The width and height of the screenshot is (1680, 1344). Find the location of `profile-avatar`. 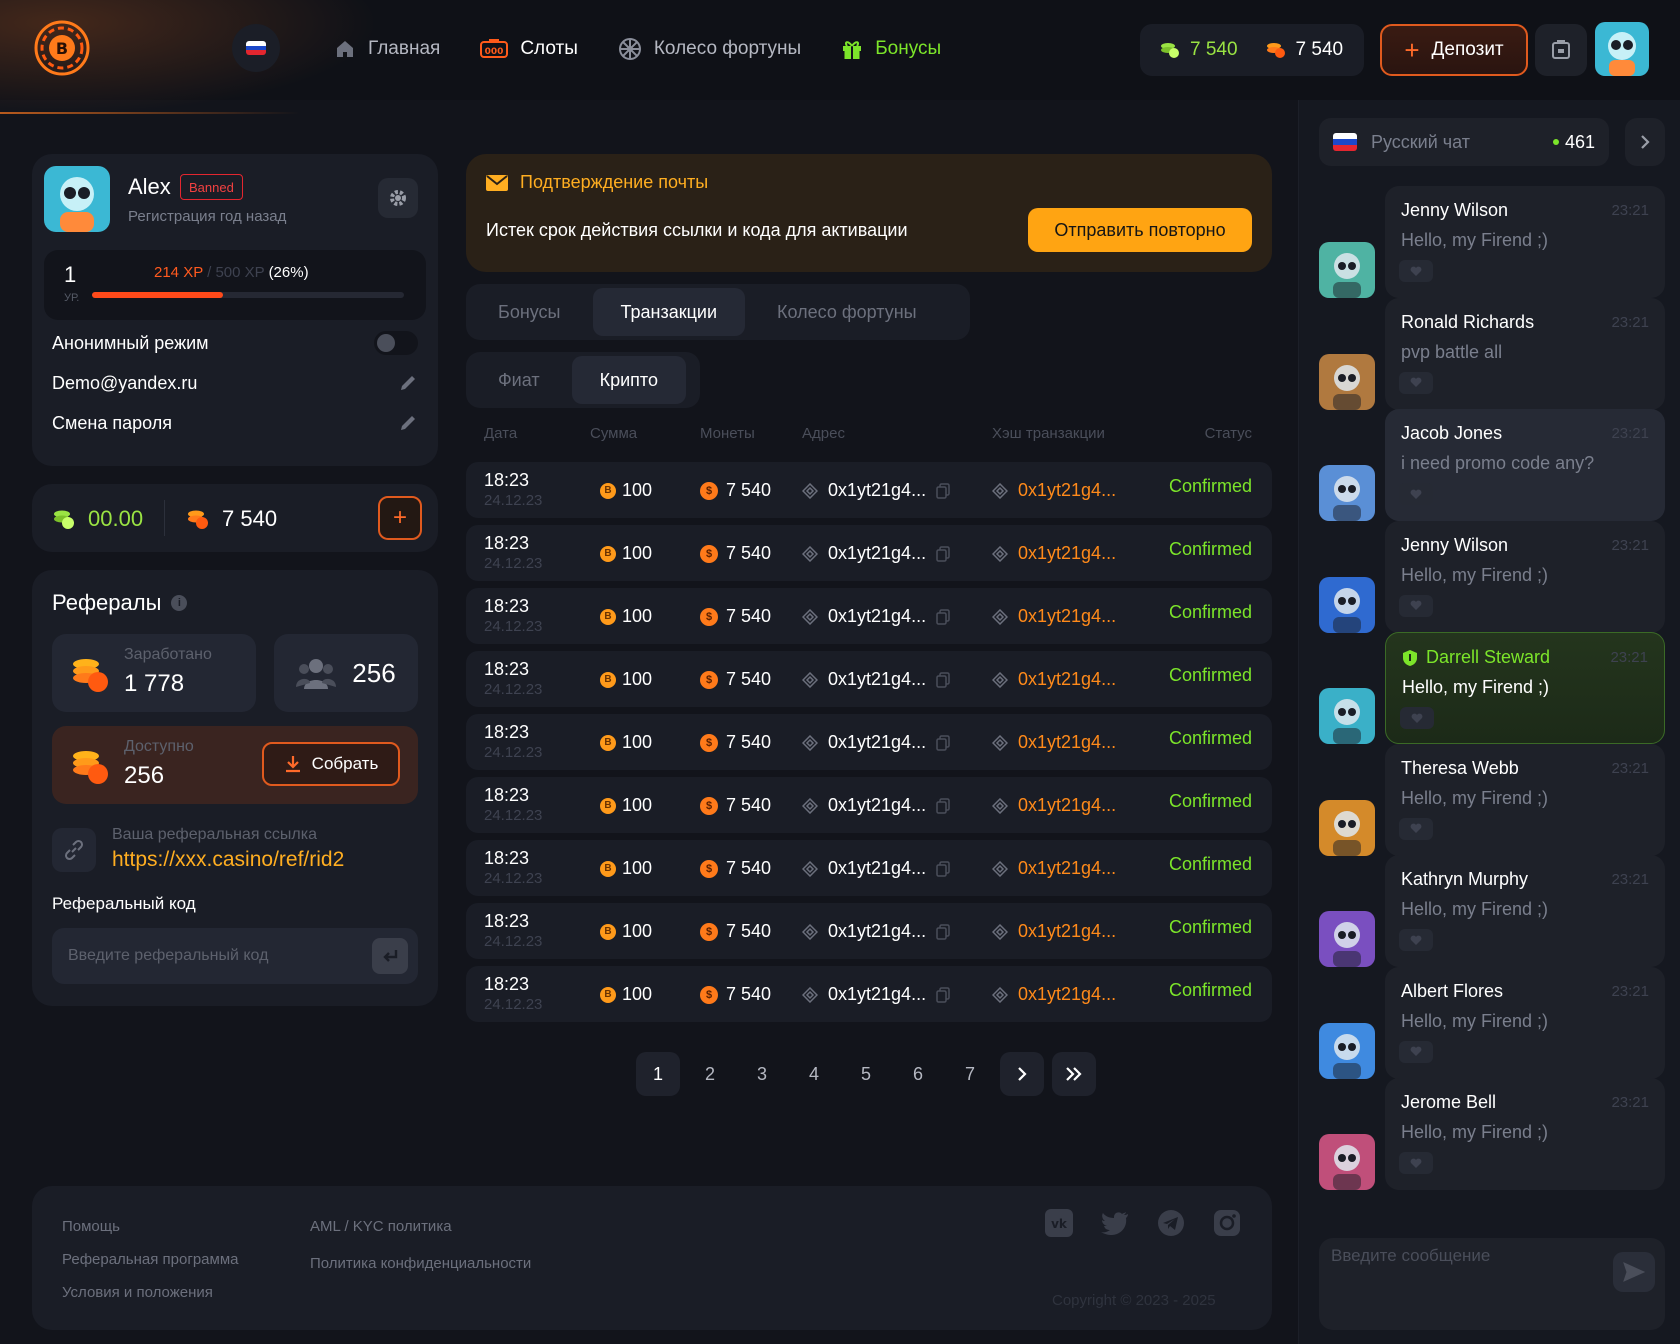

profile-avatar is located at coordinates (77, 199).